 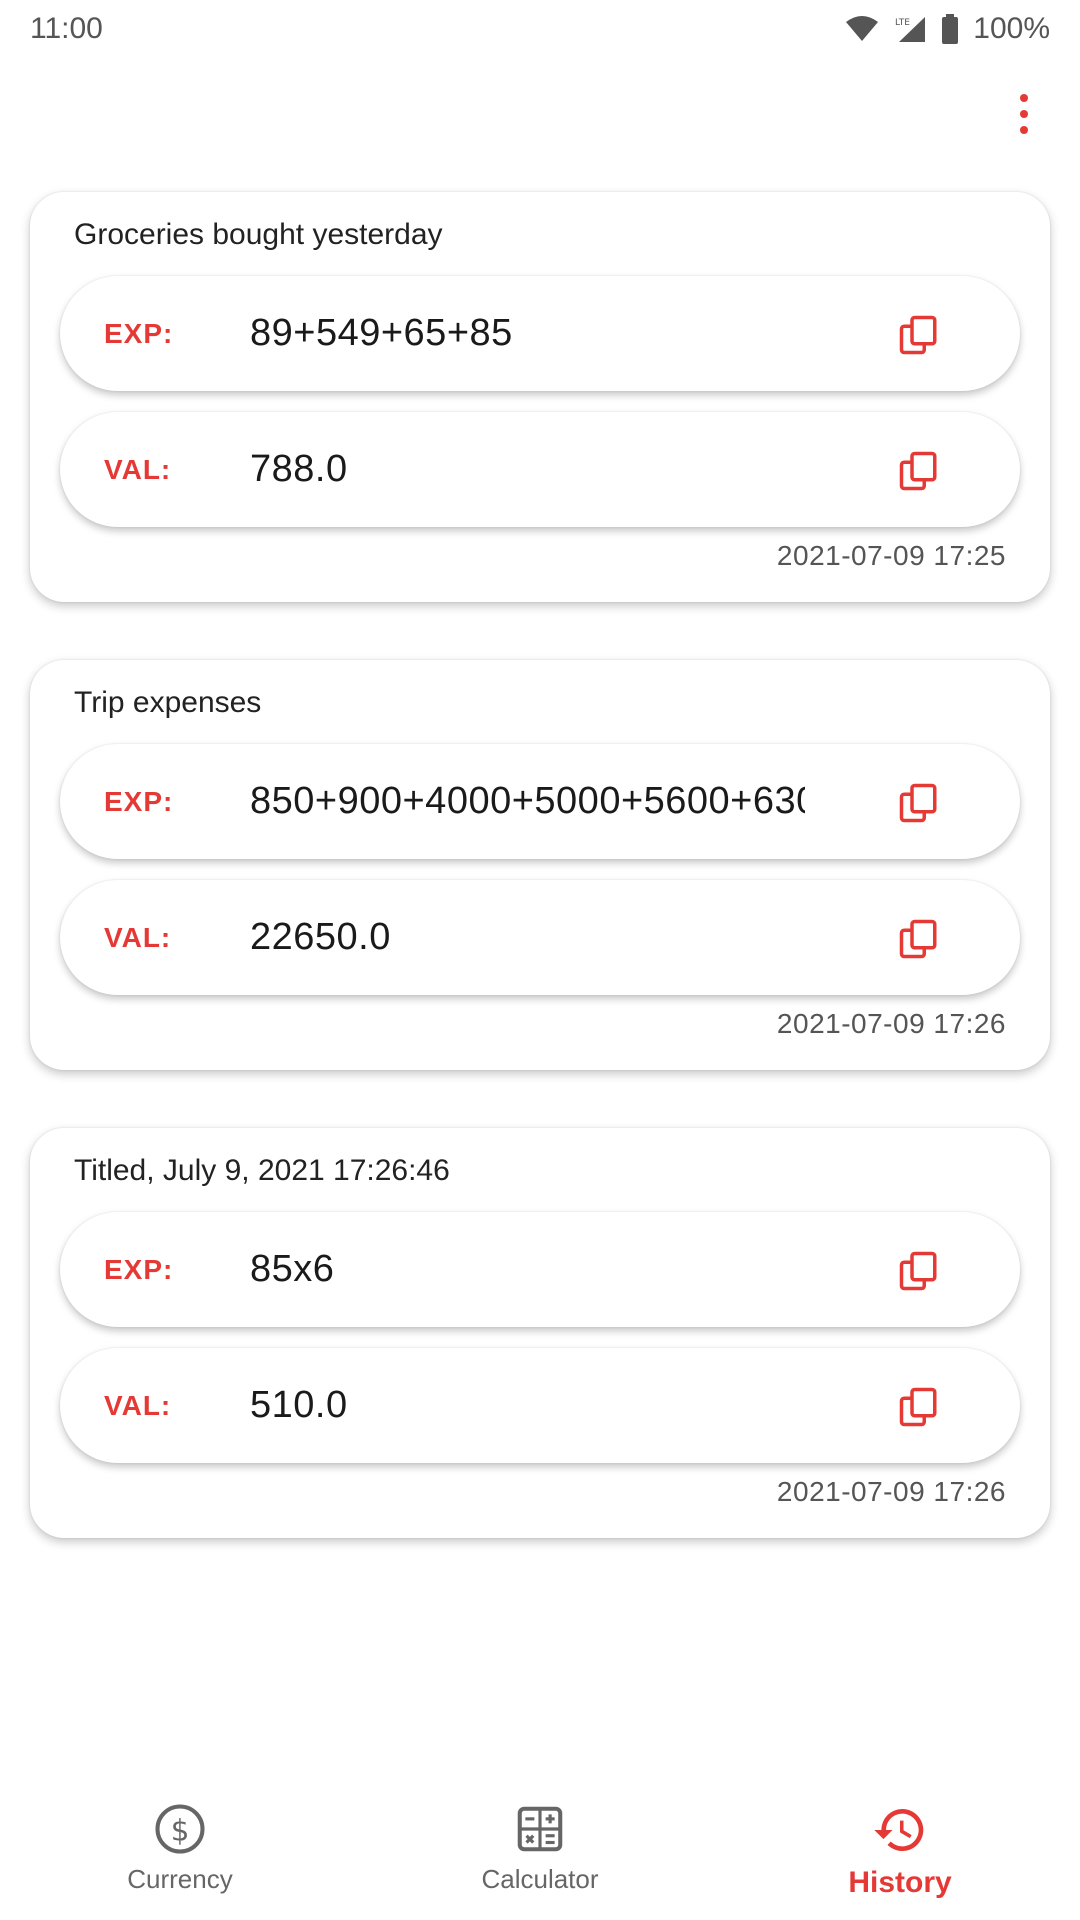 What do you see at coordinates (1011, 28) in the screenshot?
I see `battery-percent: 100%` at bounding box center [1011, 28].